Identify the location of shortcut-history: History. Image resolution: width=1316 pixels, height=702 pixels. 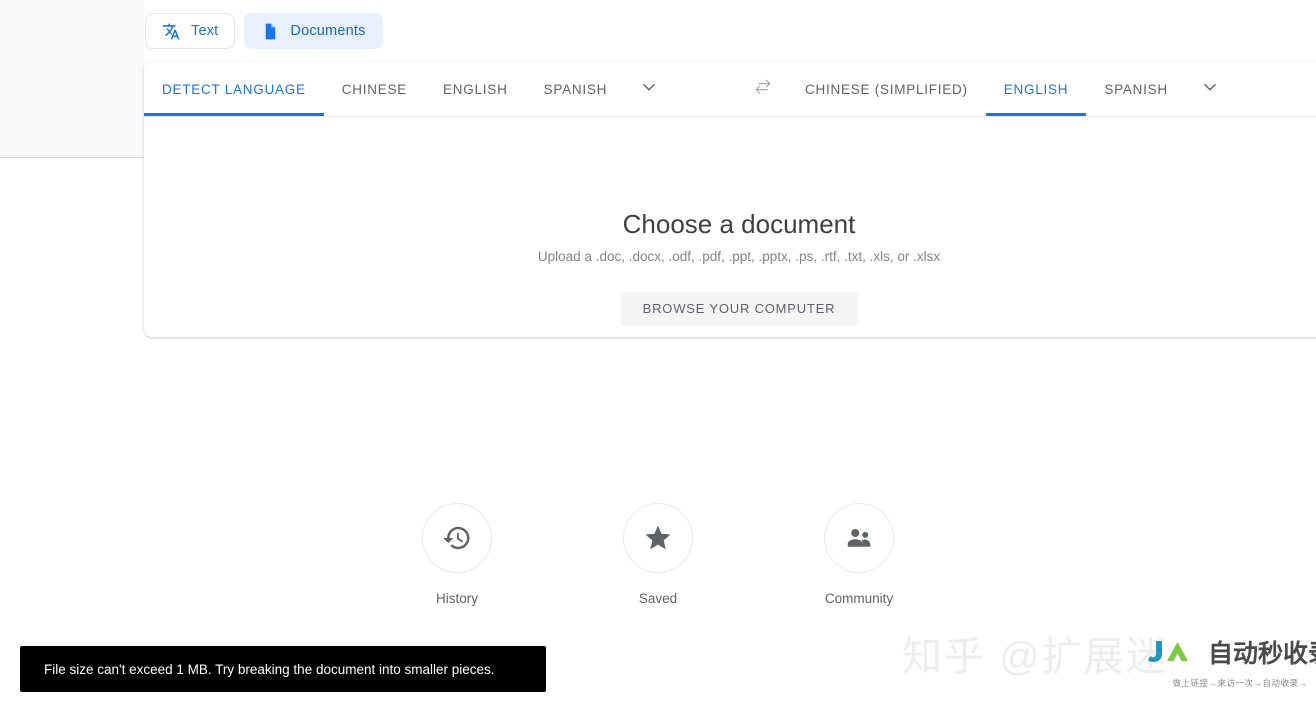
(457, 554).